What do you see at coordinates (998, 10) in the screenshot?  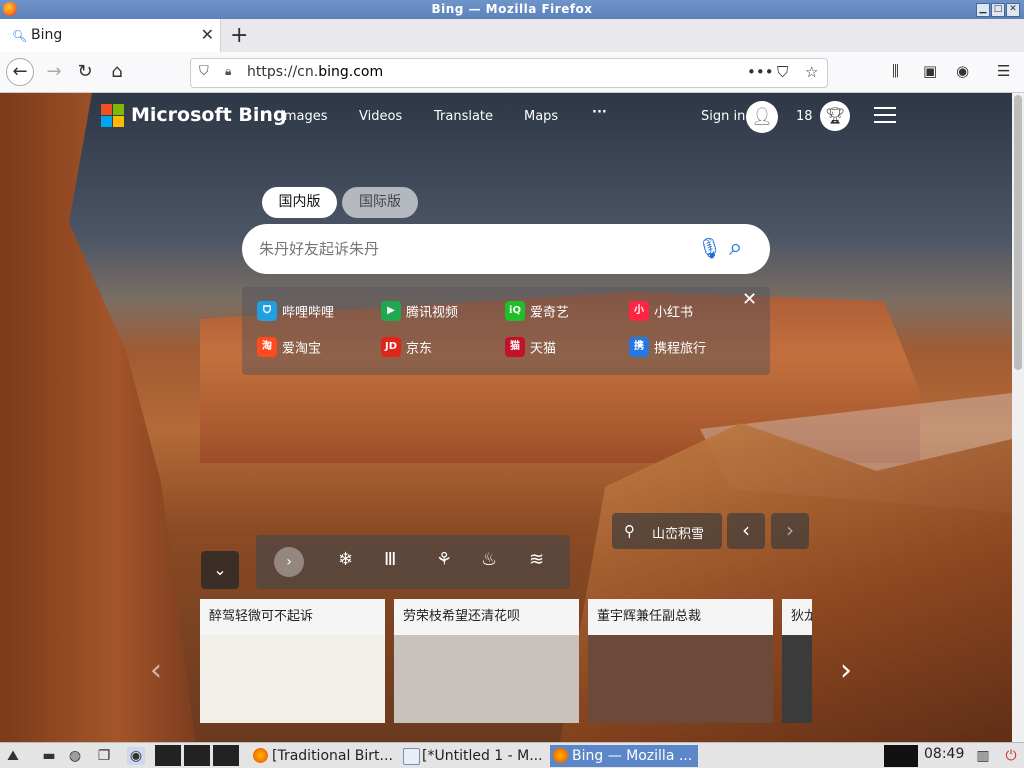 I see `maximize-button: □` at bounding box center [998, 10].